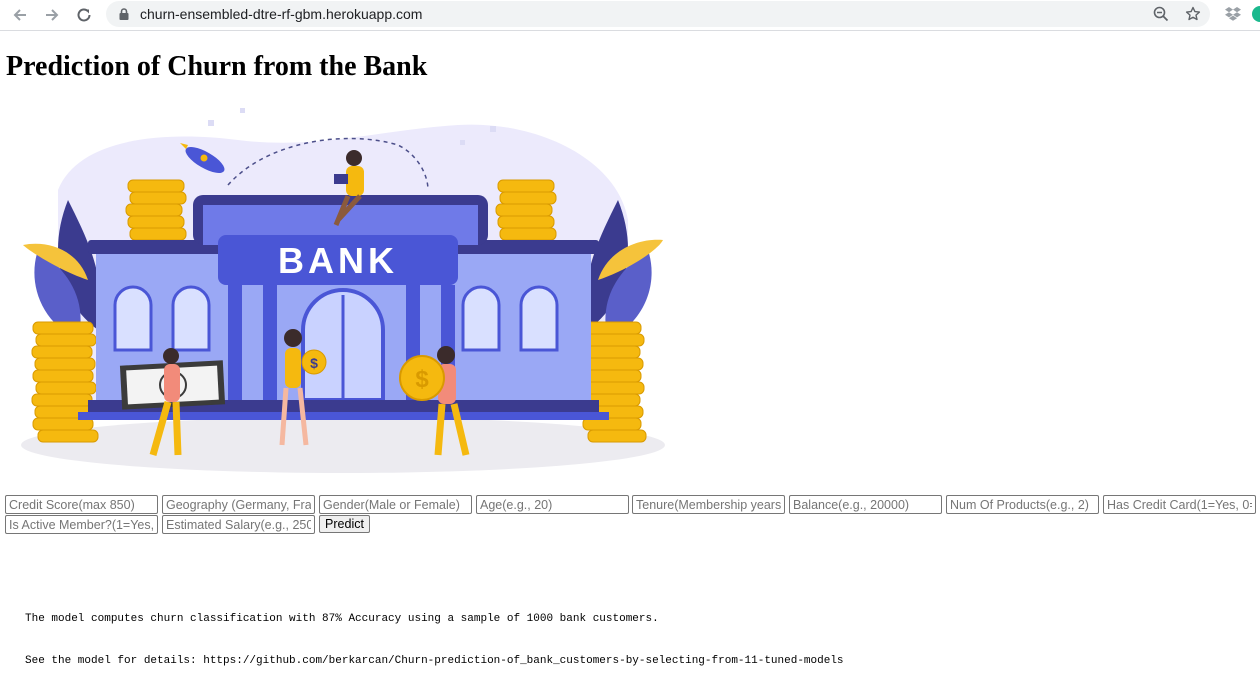  Describe the element at coordinates (708, 504) in the screenshot. I see `tenure-input` at that location.